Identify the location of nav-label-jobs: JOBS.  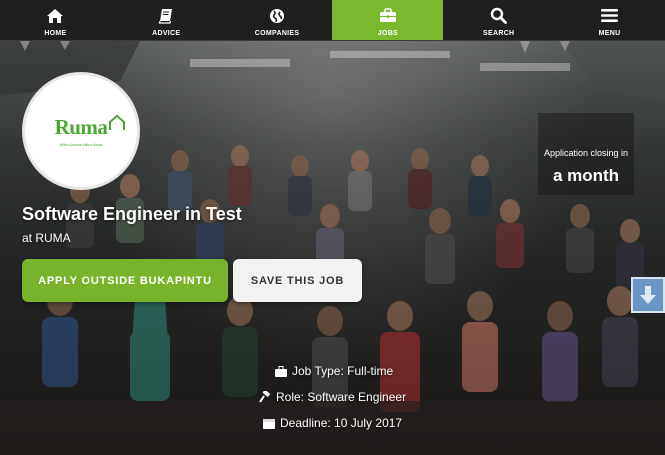
(388, 33).